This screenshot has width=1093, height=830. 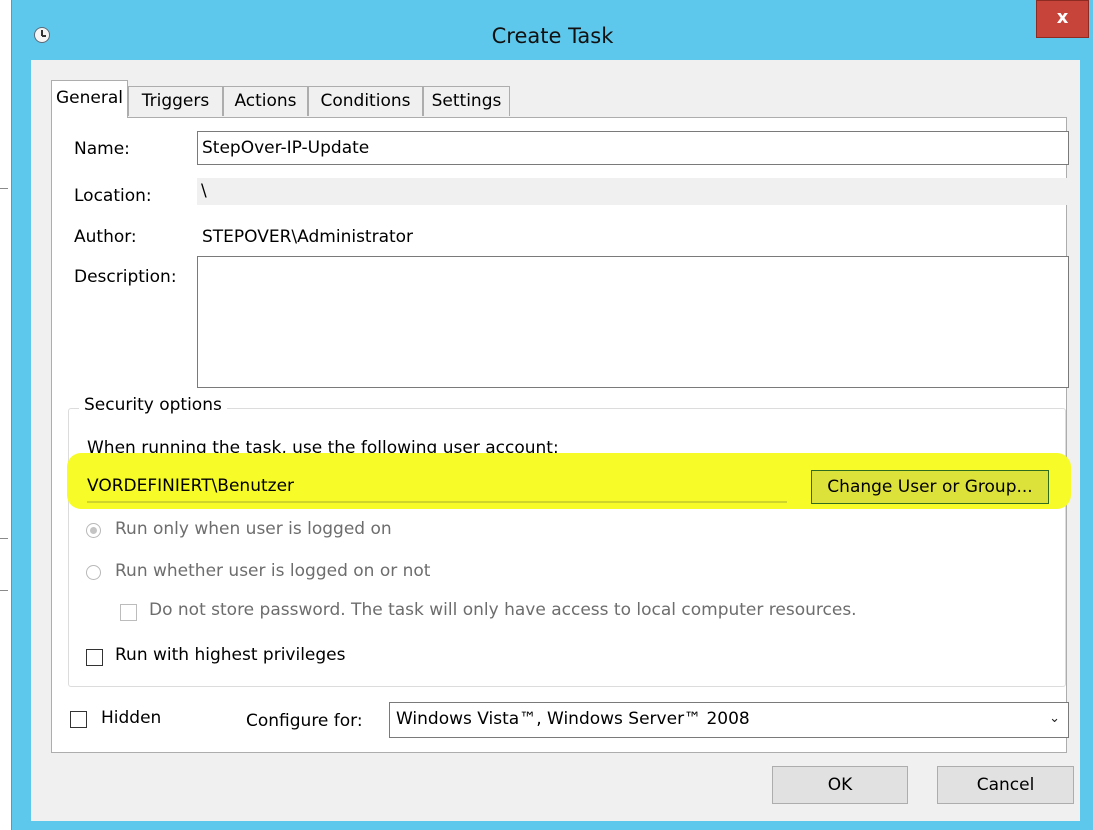 What do you see at coordinates (466, 101) in the screenshot?
I see `tab-settings: Settings` at bounding box center [466, 101].